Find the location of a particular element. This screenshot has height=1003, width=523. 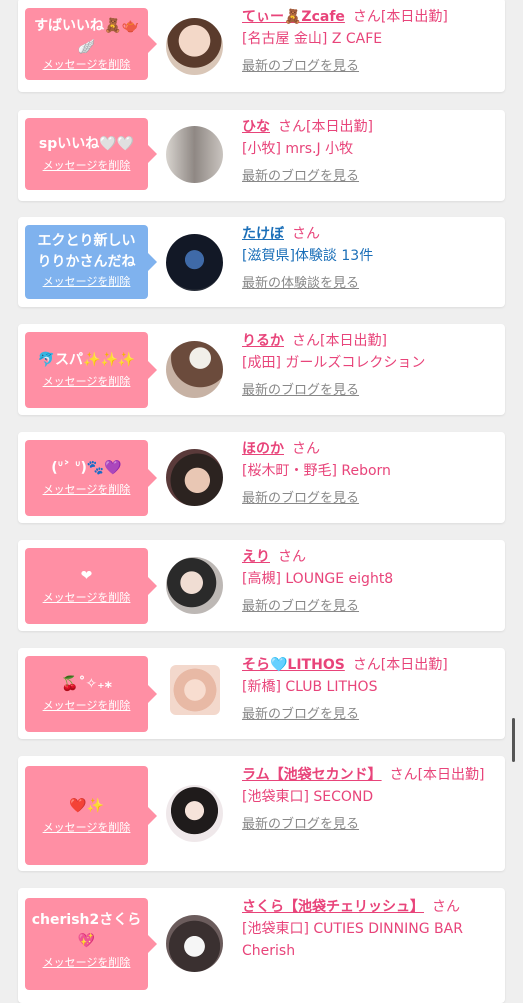

message-text: ❤️✨ is located at coordinates (86, 806).